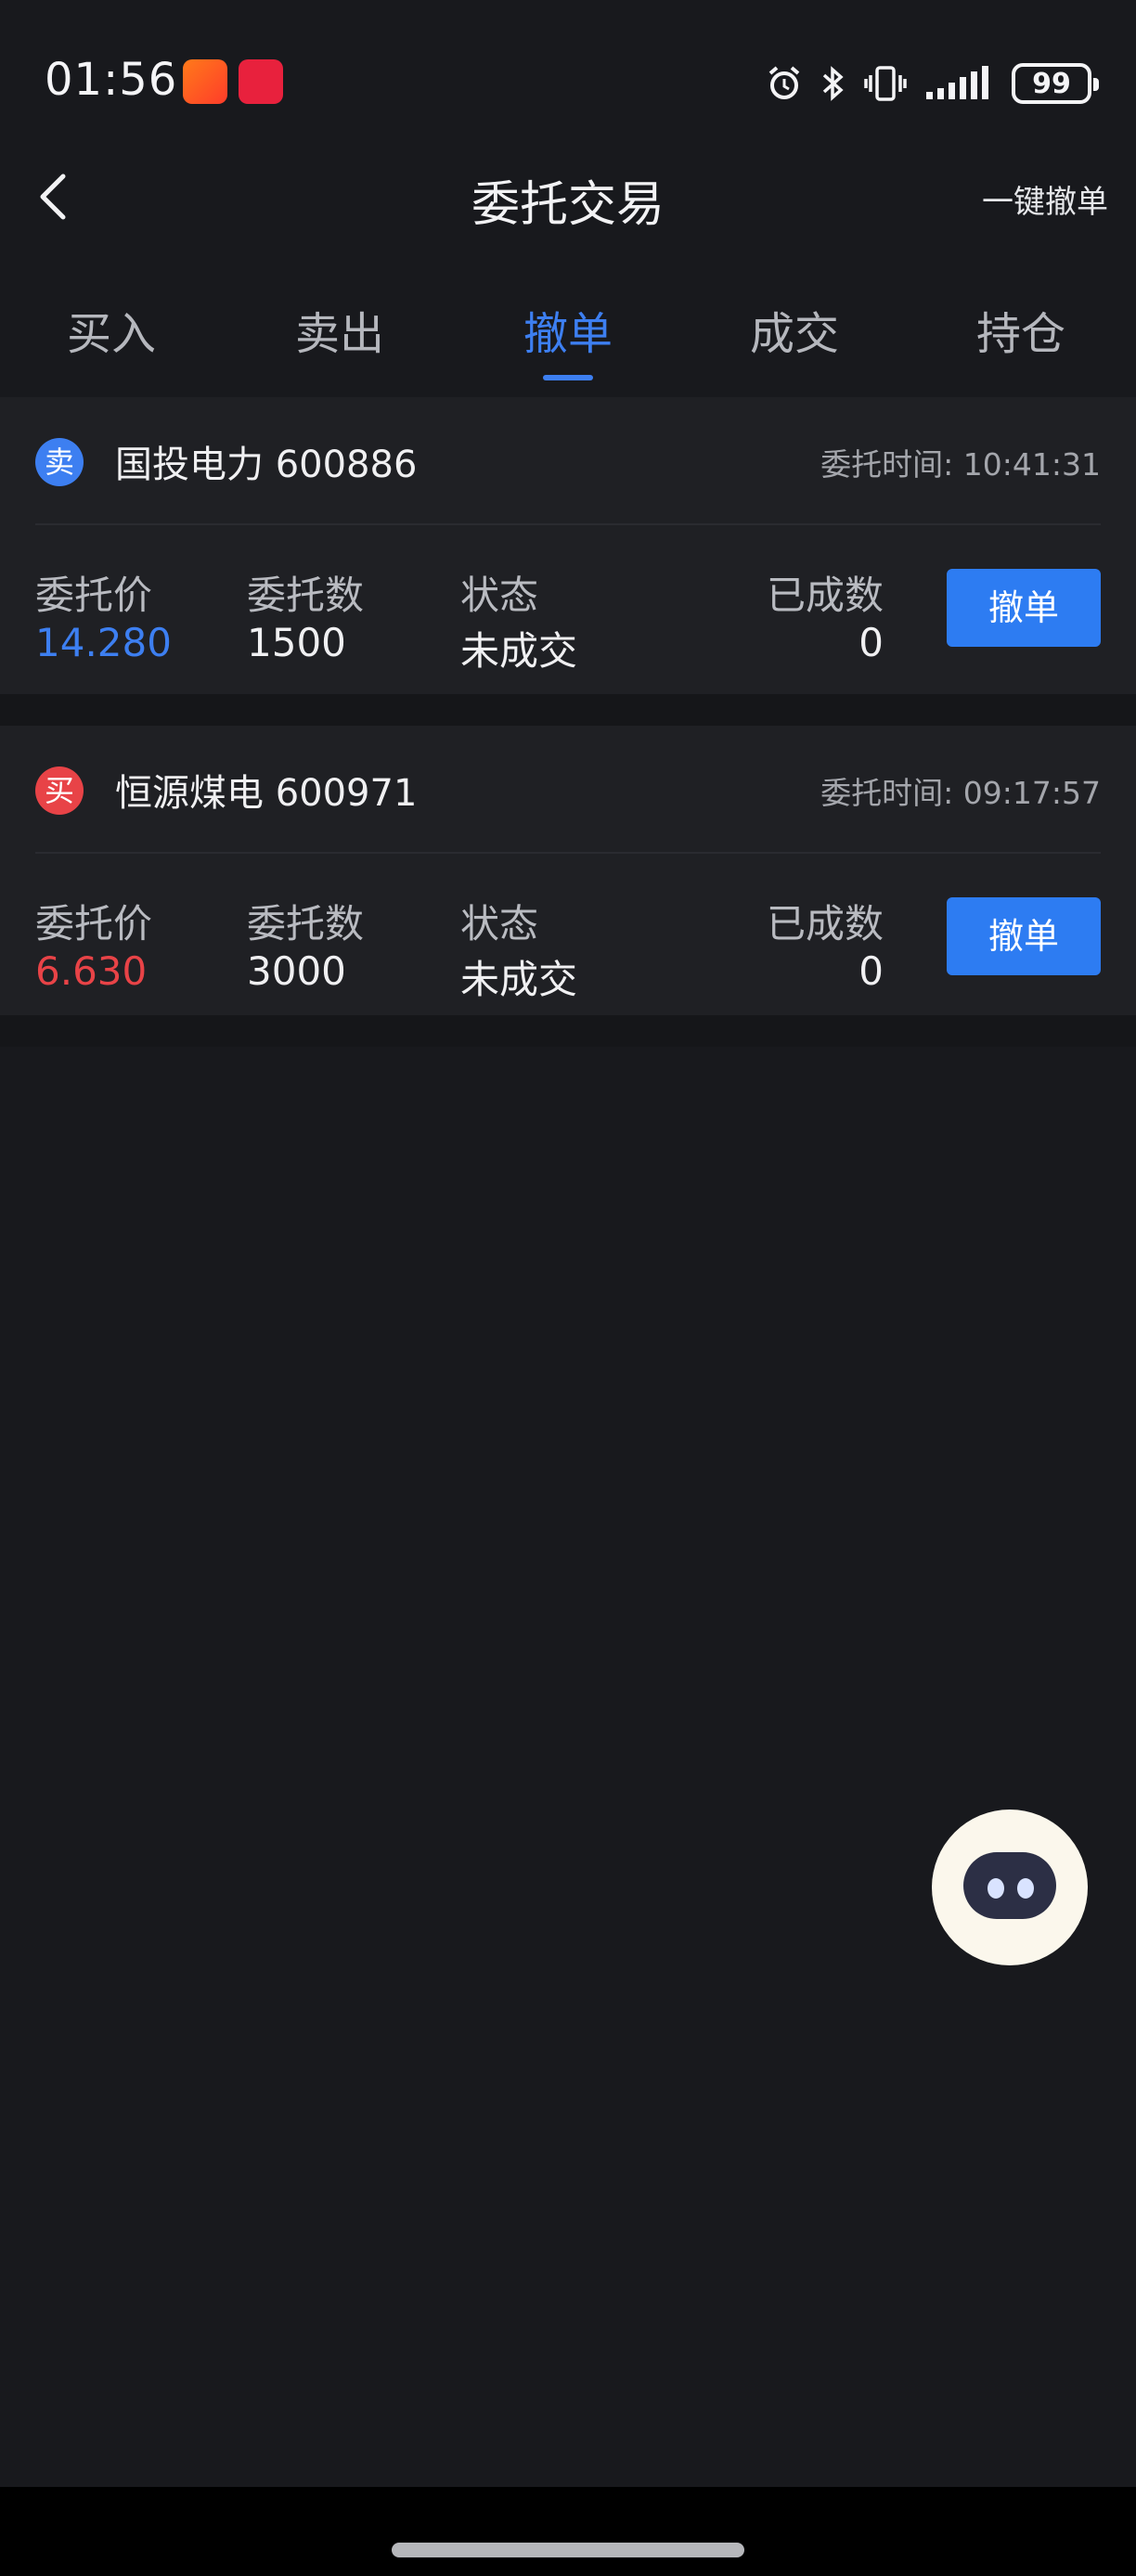 This screenshot has width=1136, height=2576. Describe the element at coordinates (568, 377) in the screenshot. I see `active-tab-indicator` at that location.